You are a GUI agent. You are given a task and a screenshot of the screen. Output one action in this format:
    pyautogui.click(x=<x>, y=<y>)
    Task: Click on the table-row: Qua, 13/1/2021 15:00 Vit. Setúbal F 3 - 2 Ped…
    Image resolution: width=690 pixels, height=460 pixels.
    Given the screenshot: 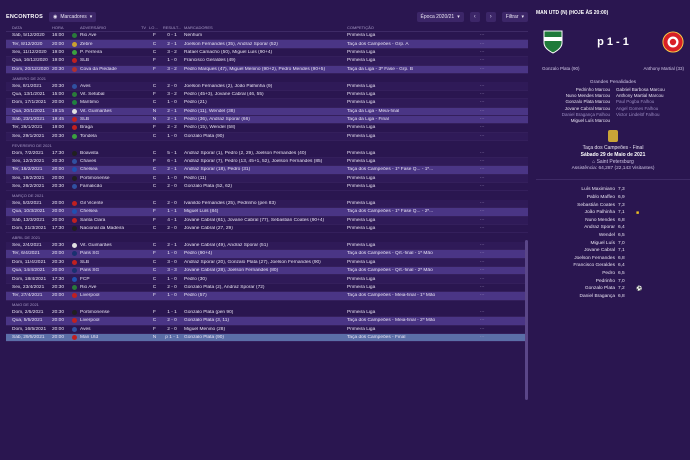 What is the action you would take?
    pyautogui.click(x=267, y=95)
    